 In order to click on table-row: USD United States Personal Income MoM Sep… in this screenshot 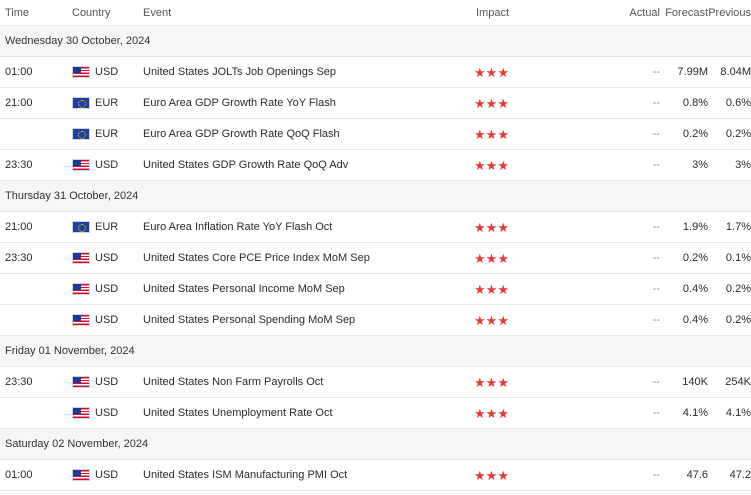, I will do `click(375, 289)`.